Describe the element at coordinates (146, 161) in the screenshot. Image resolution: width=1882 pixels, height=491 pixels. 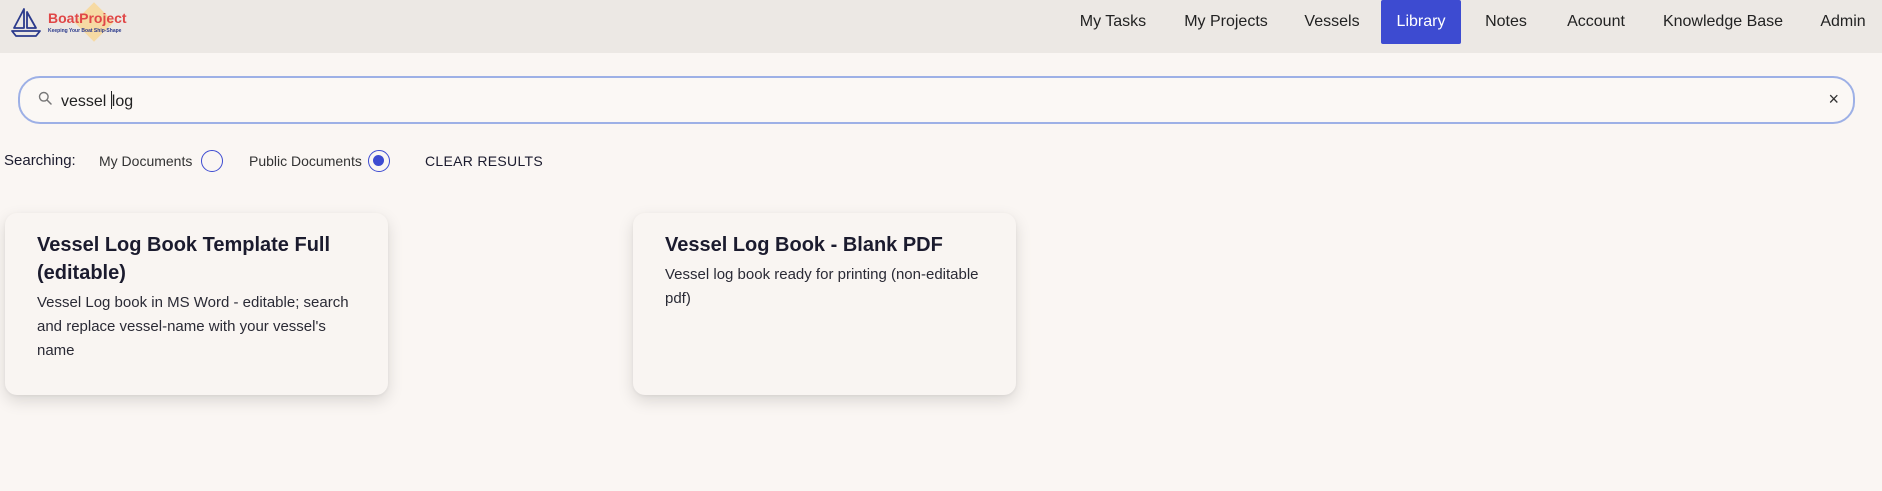
I see `my-documents-label: My Documents` at that location.